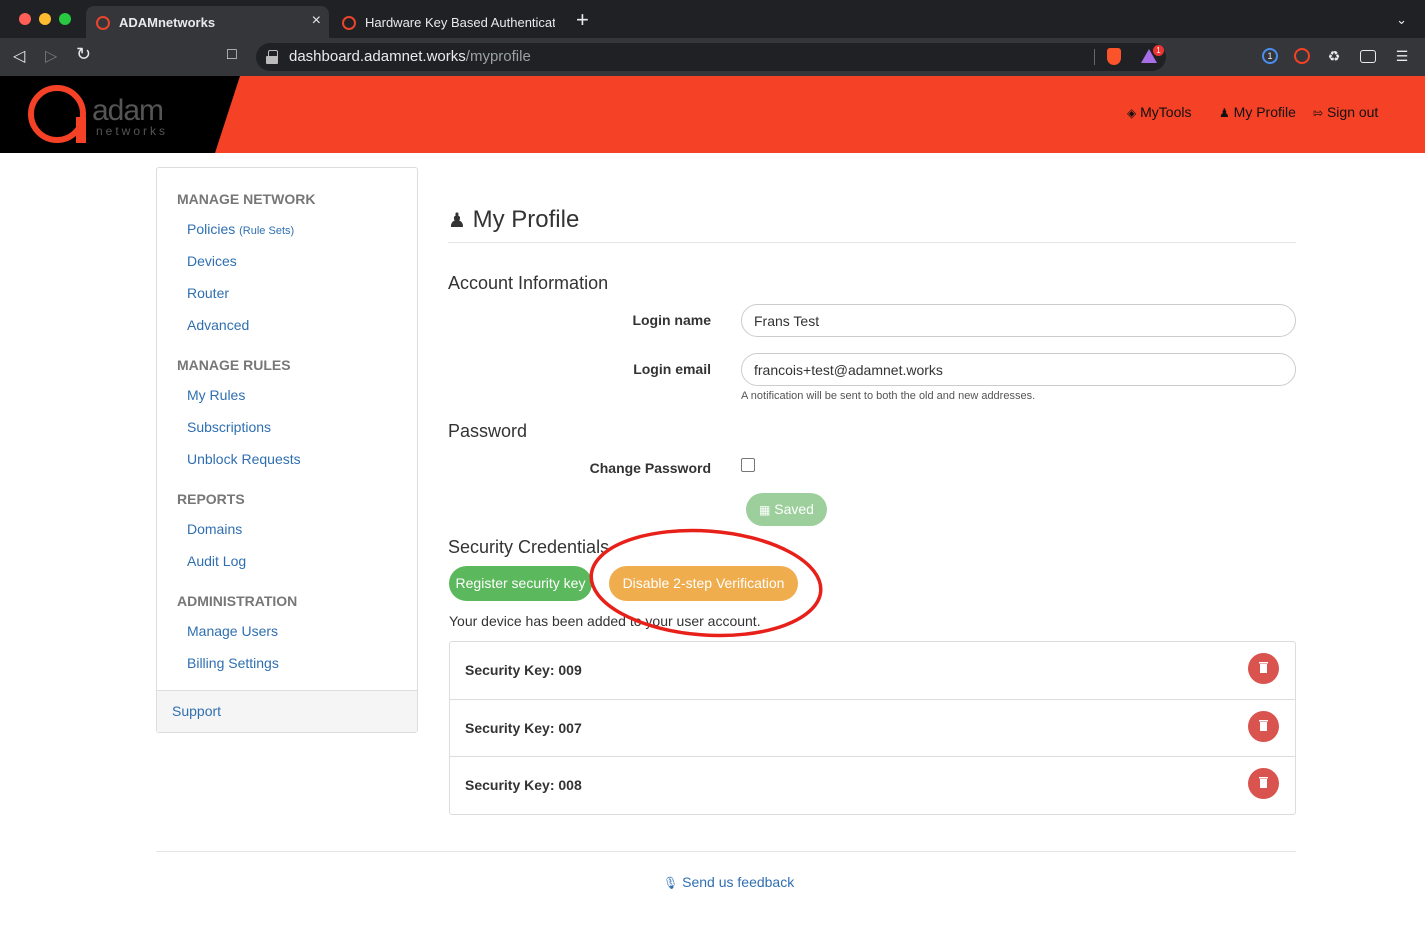  I want to click on cubes-icon: ◈, so click(1132, 113).